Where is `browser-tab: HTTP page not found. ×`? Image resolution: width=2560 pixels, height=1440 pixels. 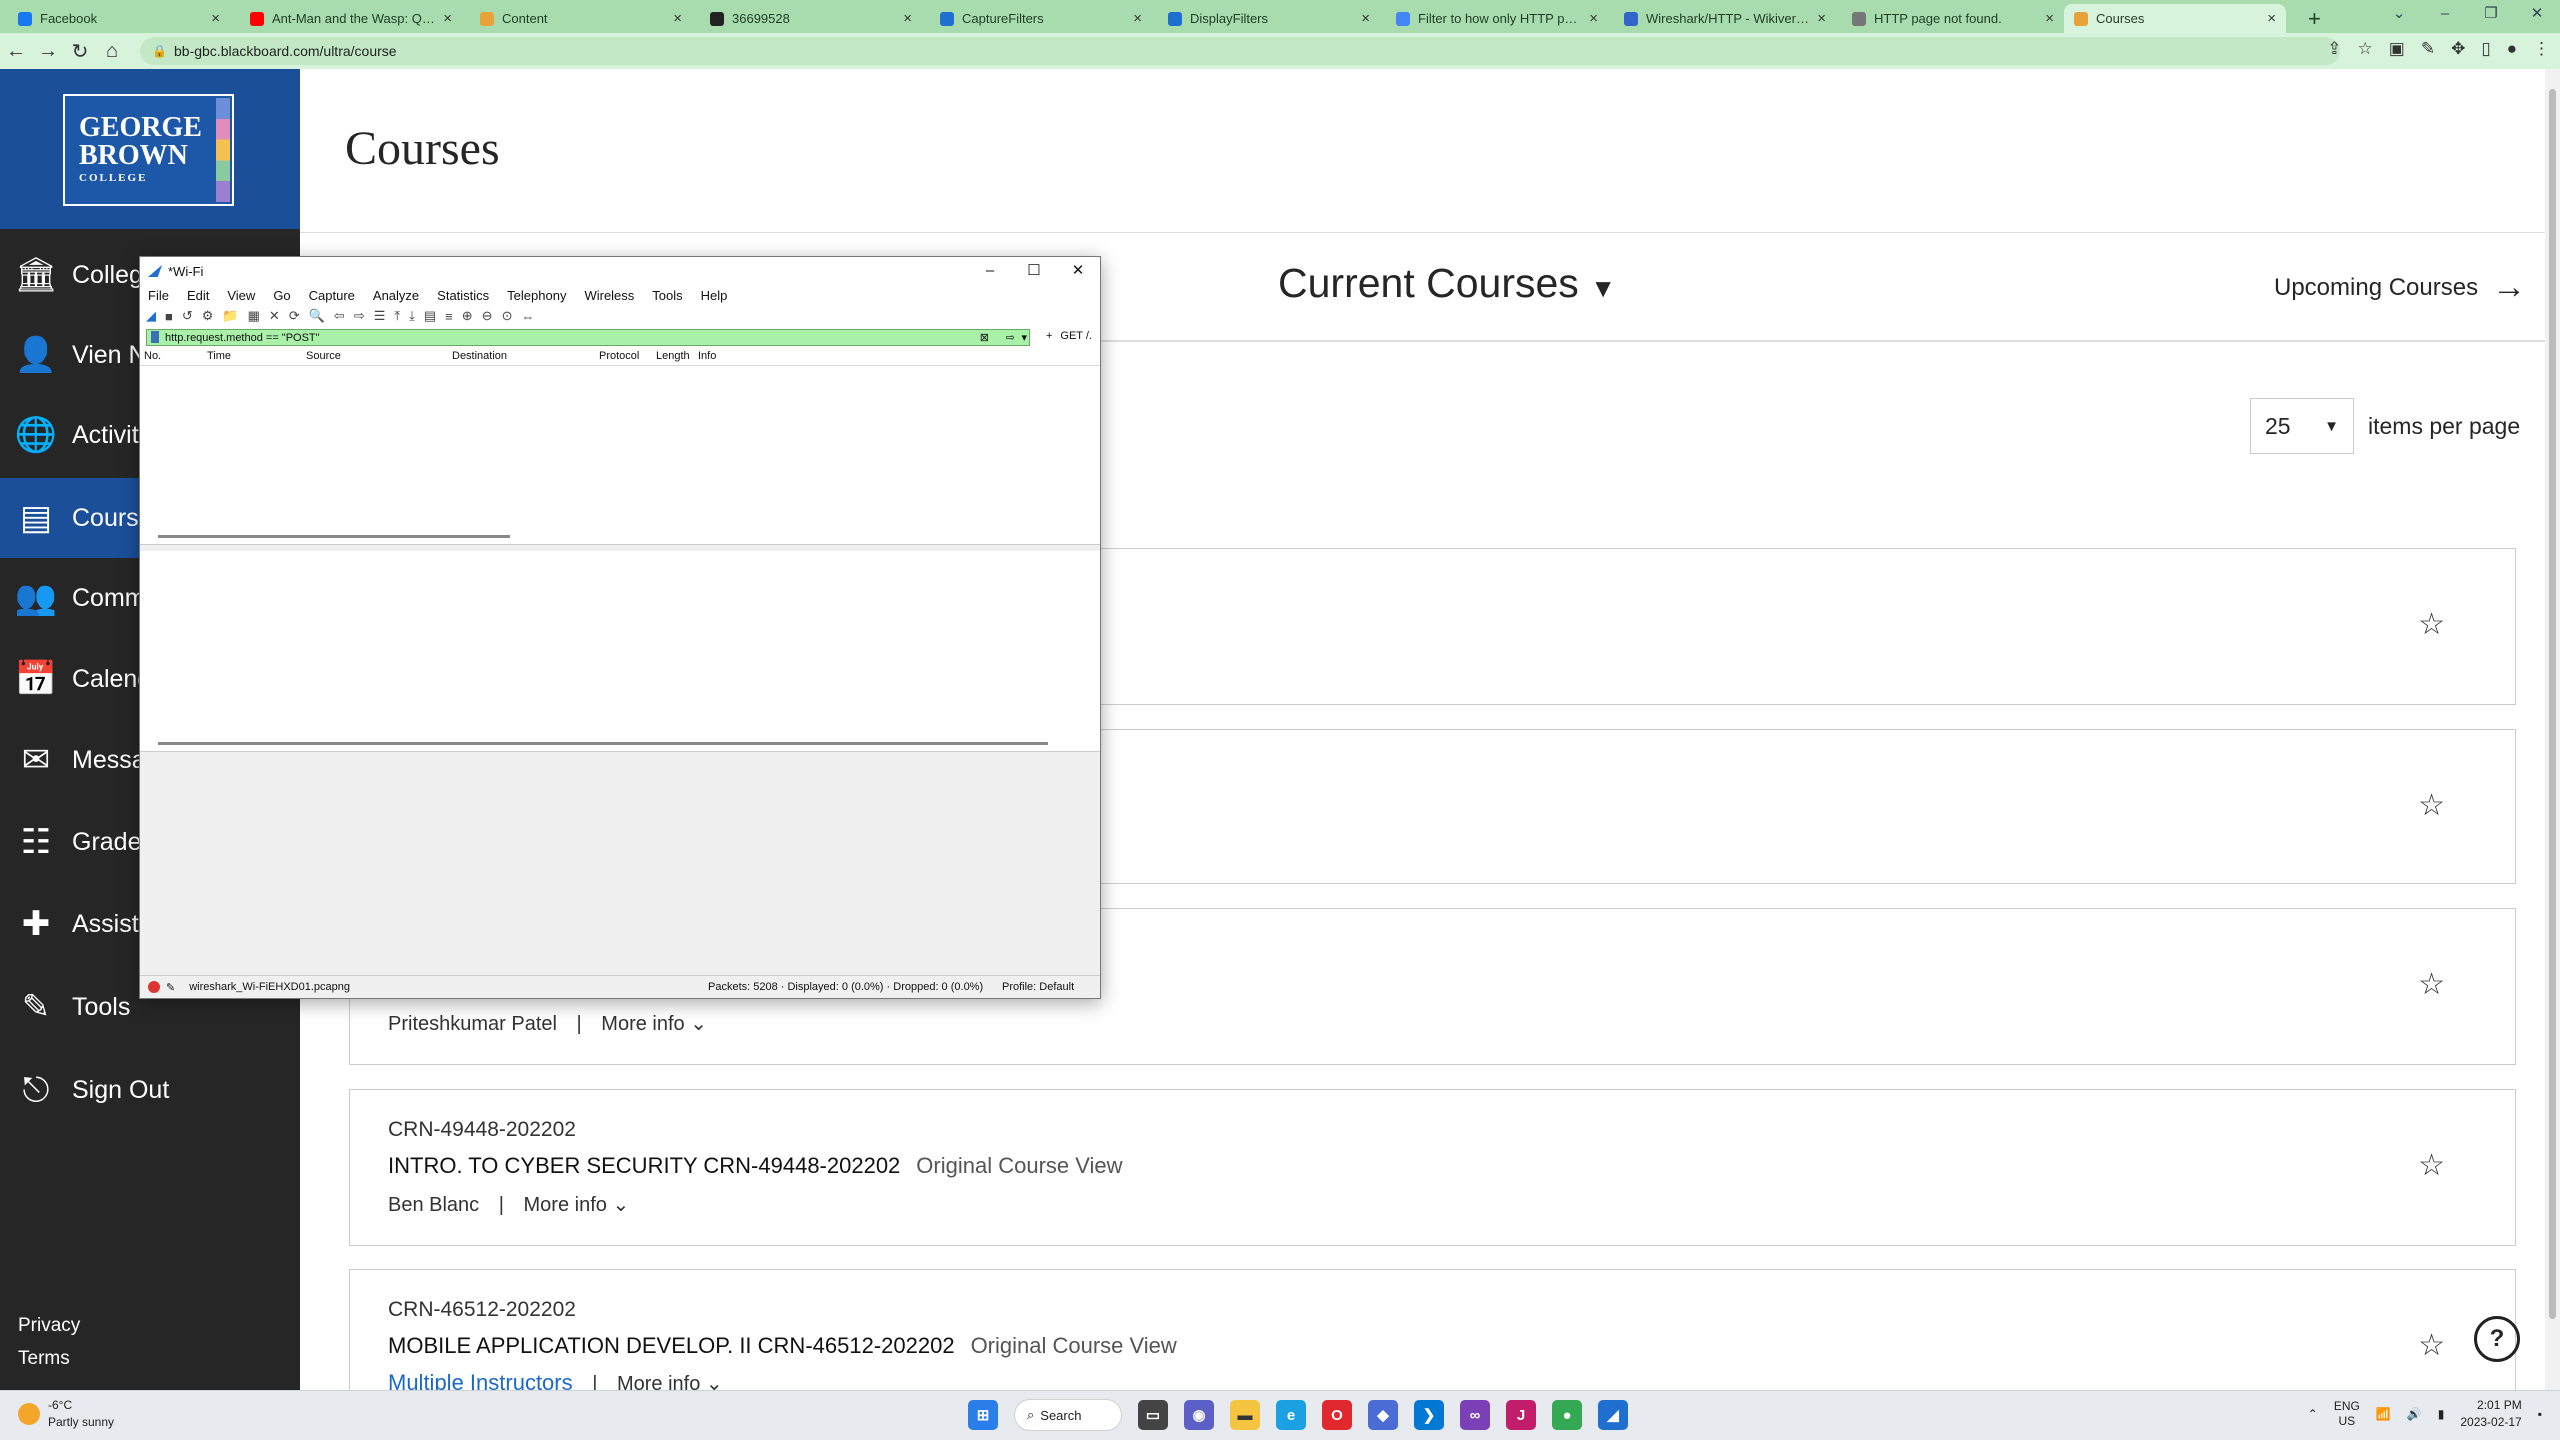 browser-tab: HTTP page not found. × is located at coordinates (1953, 18).